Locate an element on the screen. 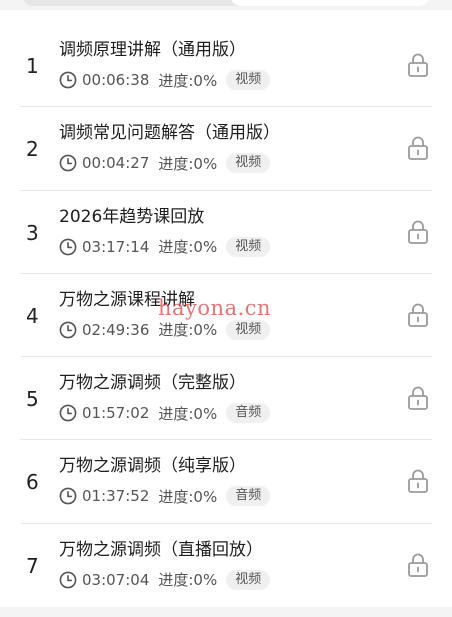 The image size is (452, 617). lesson-meta: 01:37:52 进度:0% 音频 is located at coordinates (165, 496).